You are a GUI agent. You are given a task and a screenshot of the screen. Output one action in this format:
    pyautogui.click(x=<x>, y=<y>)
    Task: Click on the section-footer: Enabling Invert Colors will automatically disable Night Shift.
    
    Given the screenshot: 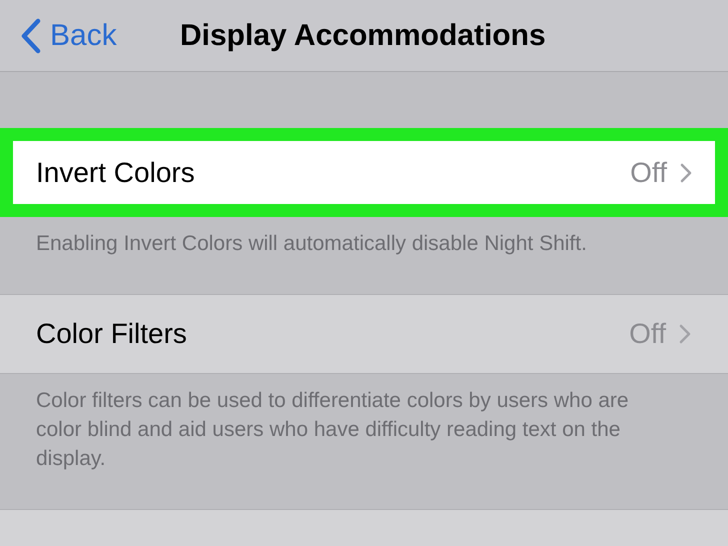 What is the action you would take?
    pyautogui.click(x=355, y=255)
    